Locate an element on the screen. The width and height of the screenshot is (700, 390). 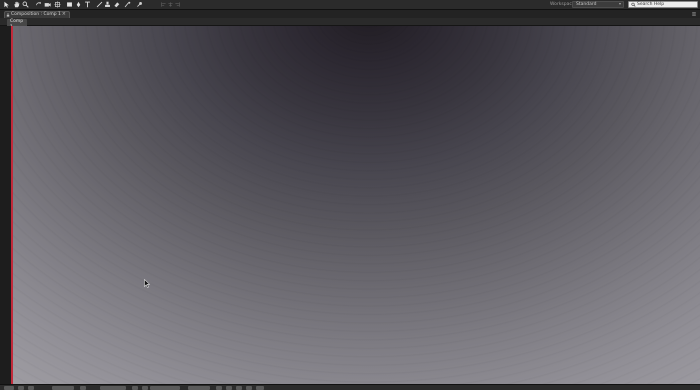
composition-panel-tab: Composition : Comp 1 × is located at coordinates (37, 14).